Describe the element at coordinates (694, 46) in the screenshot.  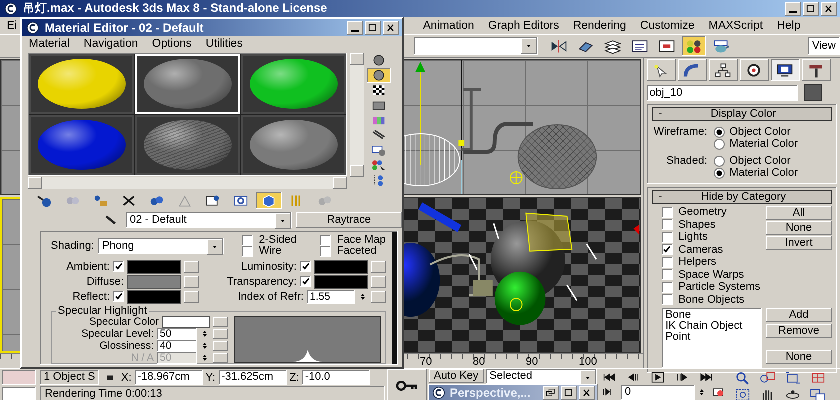
I see `material-editor-button` at that location.